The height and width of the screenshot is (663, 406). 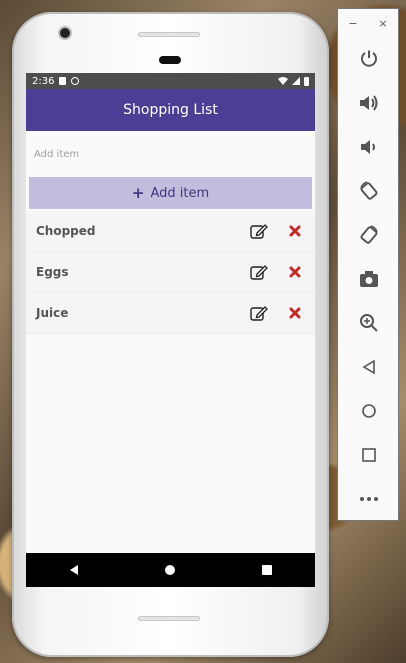 I want to click on rotate-right-button, so click(x=369, y=235).